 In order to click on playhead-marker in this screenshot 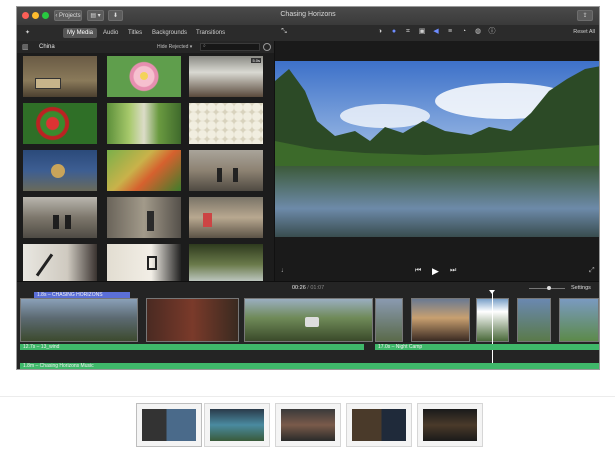, I will do `click(492, 292)`.